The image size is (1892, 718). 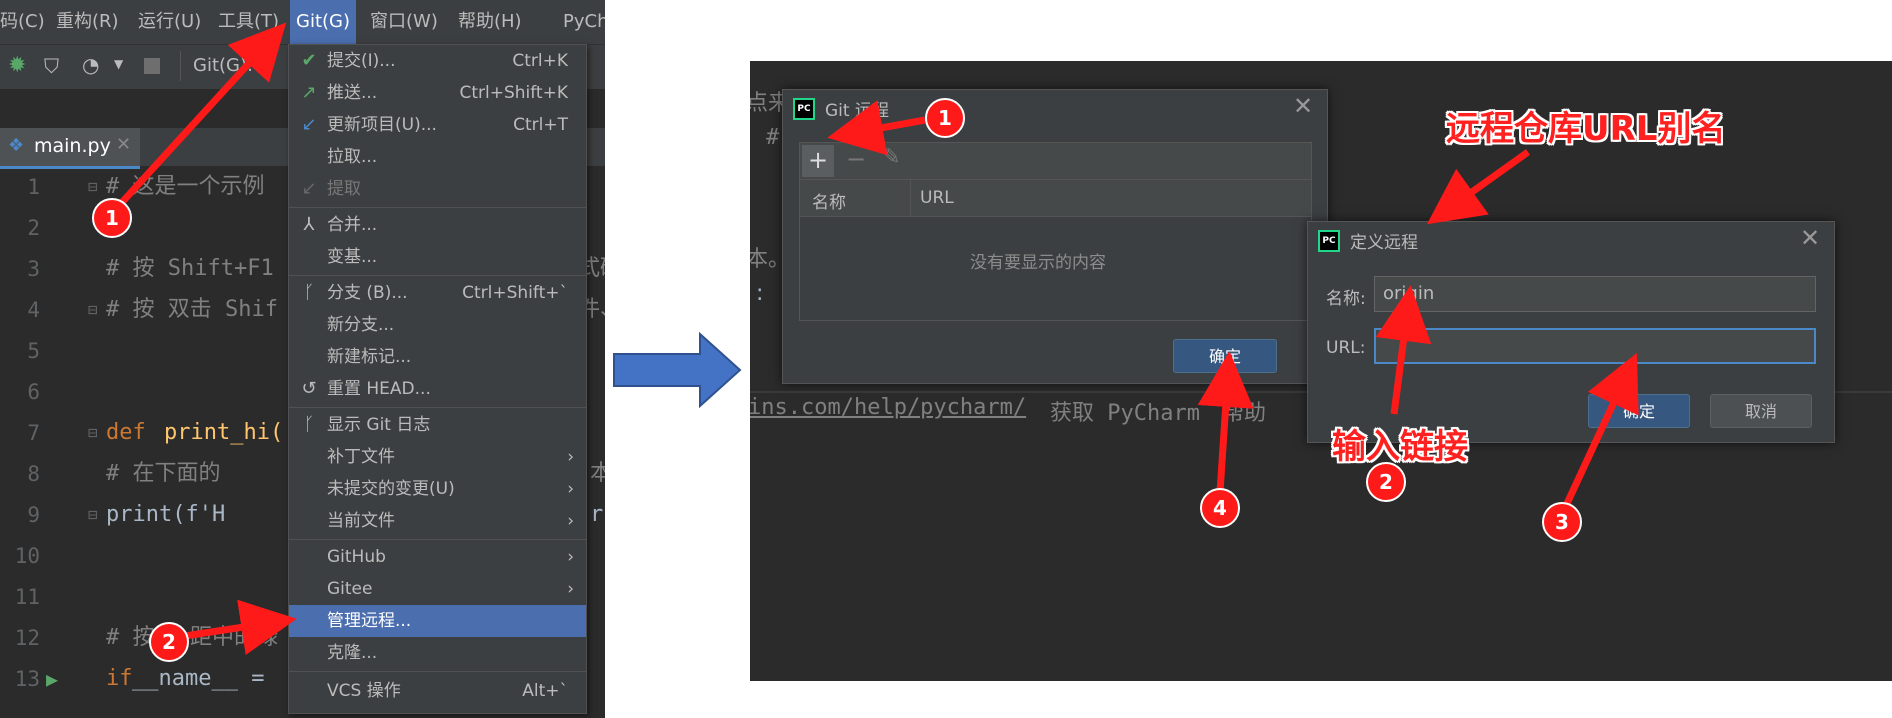 What do you see at coordinates (1220, 508) in the screenshot?
I see `step-badge-right-4: 4` at bounding box center [1220, 508].